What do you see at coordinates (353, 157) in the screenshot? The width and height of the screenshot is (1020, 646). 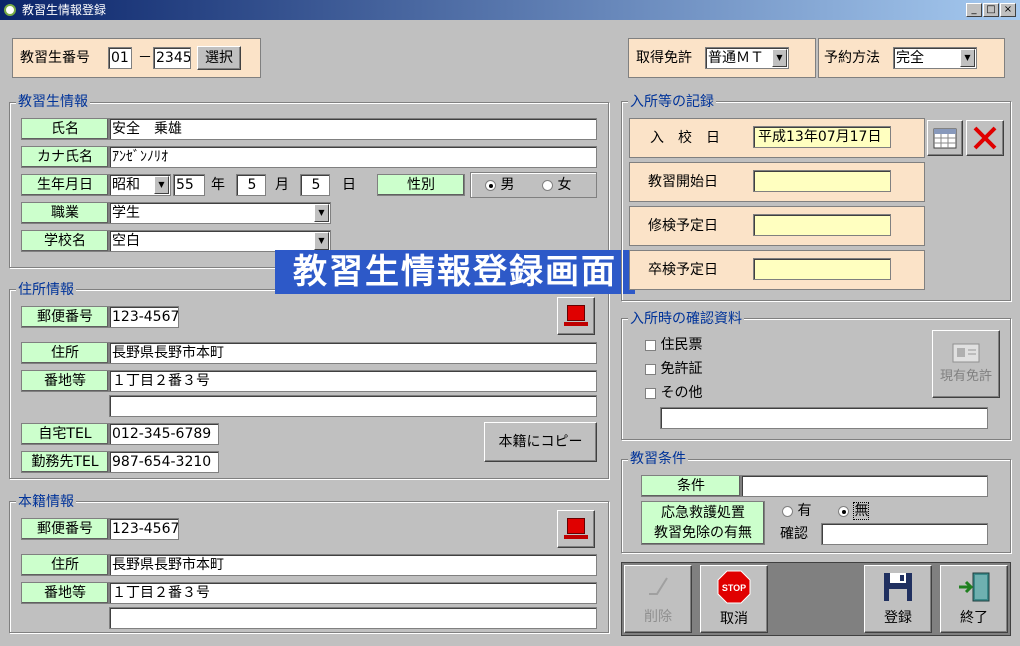 I see `kana-field: ｱﾝｾﾞﾝﾉﾘｵ` at bounding box center [353, 157].